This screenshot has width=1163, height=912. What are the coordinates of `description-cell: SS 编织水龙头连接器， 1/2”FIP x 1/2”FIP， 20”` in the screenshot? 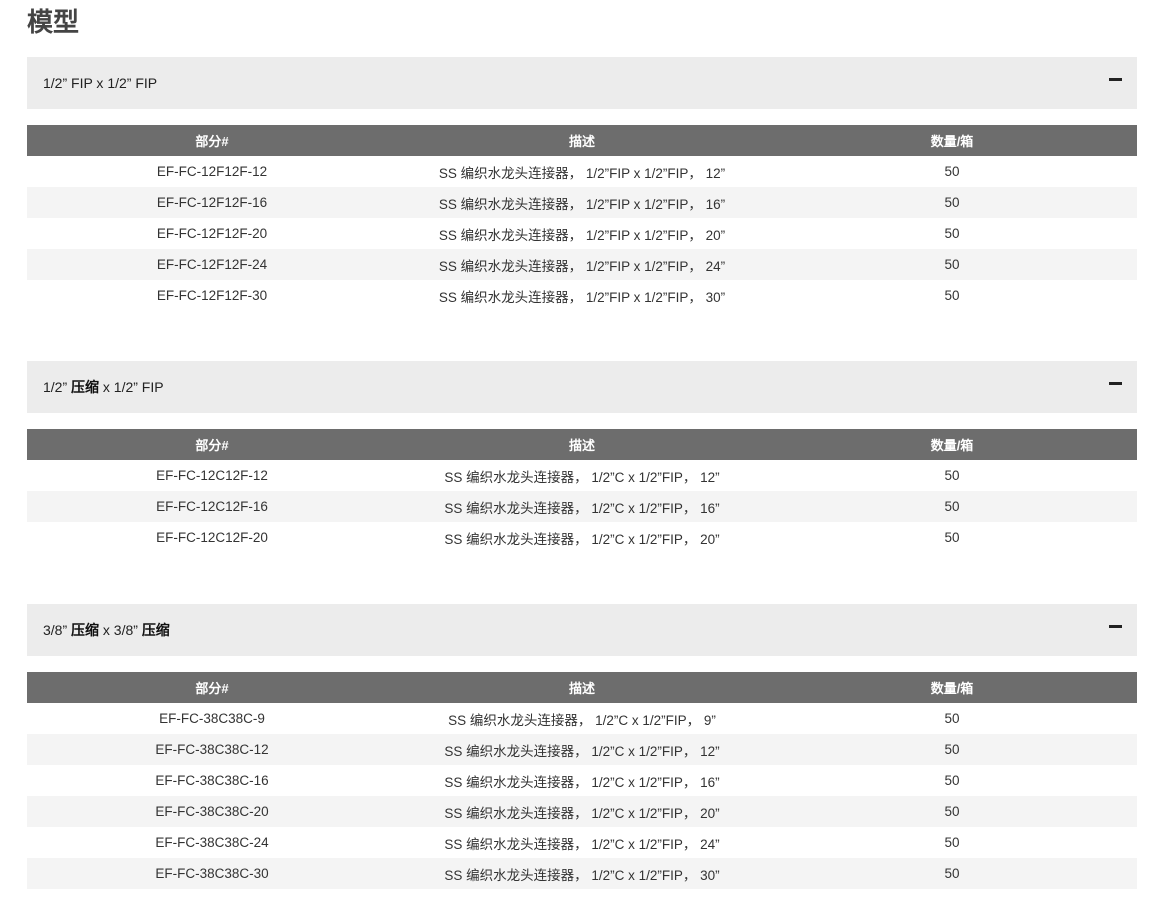 It's located at (582, 235).